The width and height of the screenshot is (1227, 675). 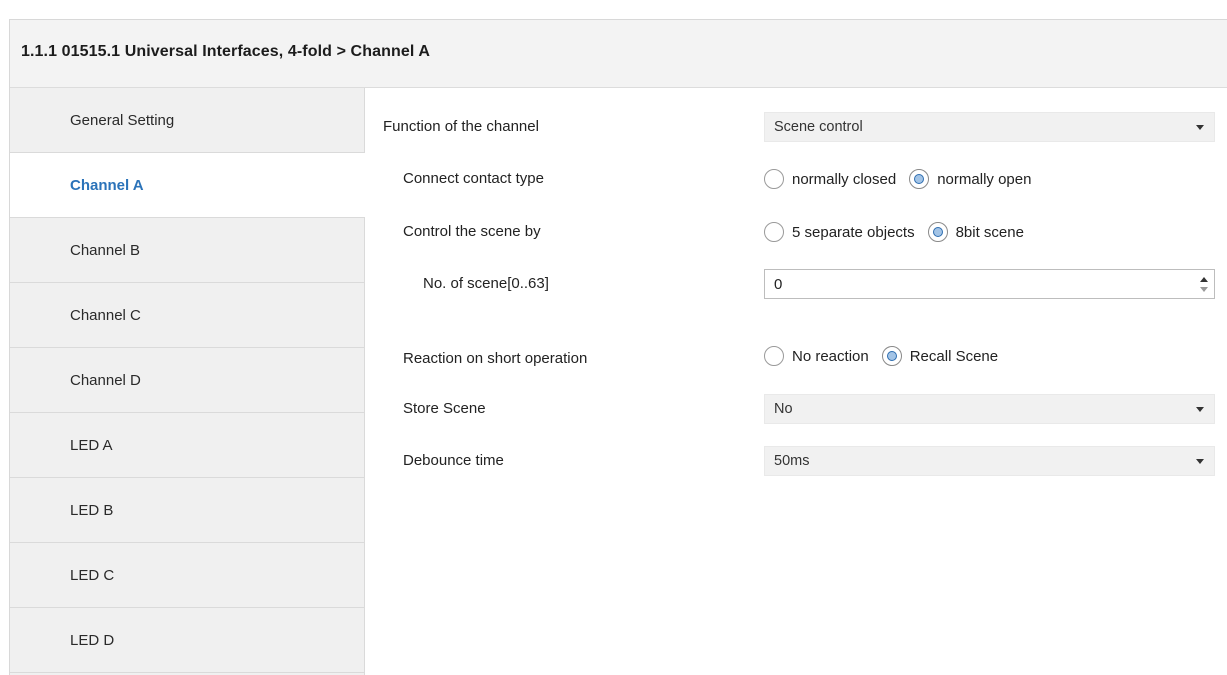 I want to click on param-row-function: Function of the channel Scene control, so click(x=796, y=127).